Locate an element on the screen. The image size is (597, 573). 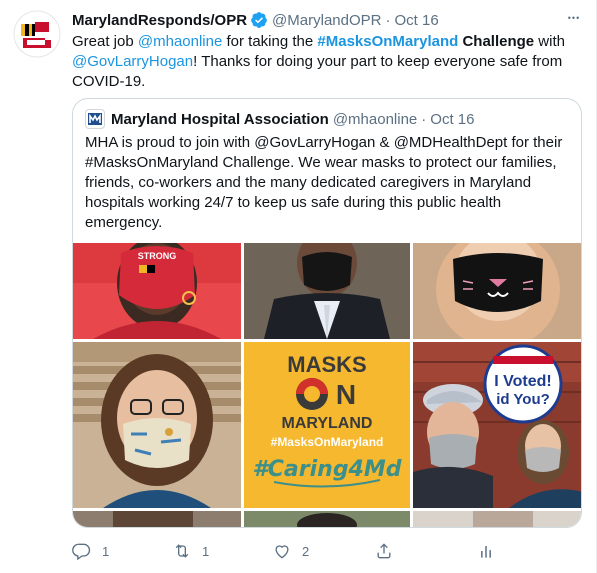
graphic-line-2b: N is located at coordinates (346, 394).